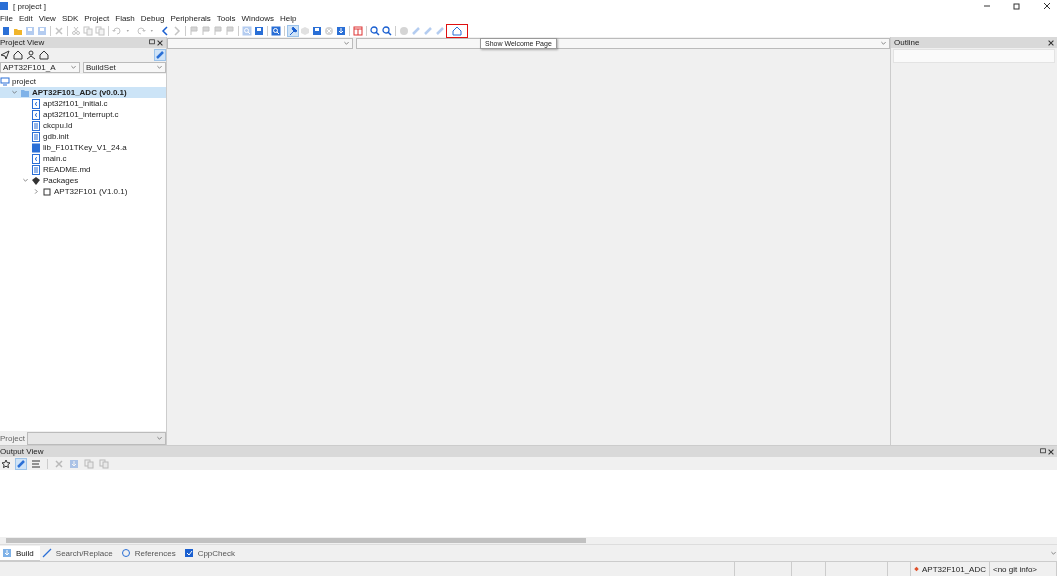  I want to click on tree-item: APT32F101_ADC (v0.0.1), so click(83, 92).